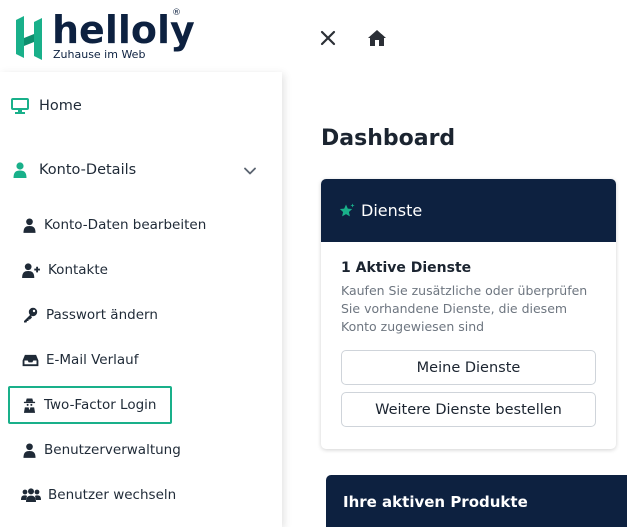 The image size is (627, 527). Describe the element at coordinates (435, 502) in the screenshot. I see `active-products-title: Ihre aktiven Produkte` at that location.